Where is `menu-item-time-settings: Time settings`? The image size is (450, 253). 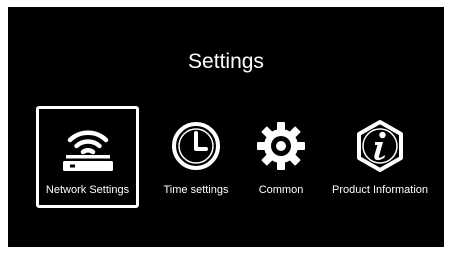 menu-item-time-settings: Time settings is located at coordinates (196, 157).